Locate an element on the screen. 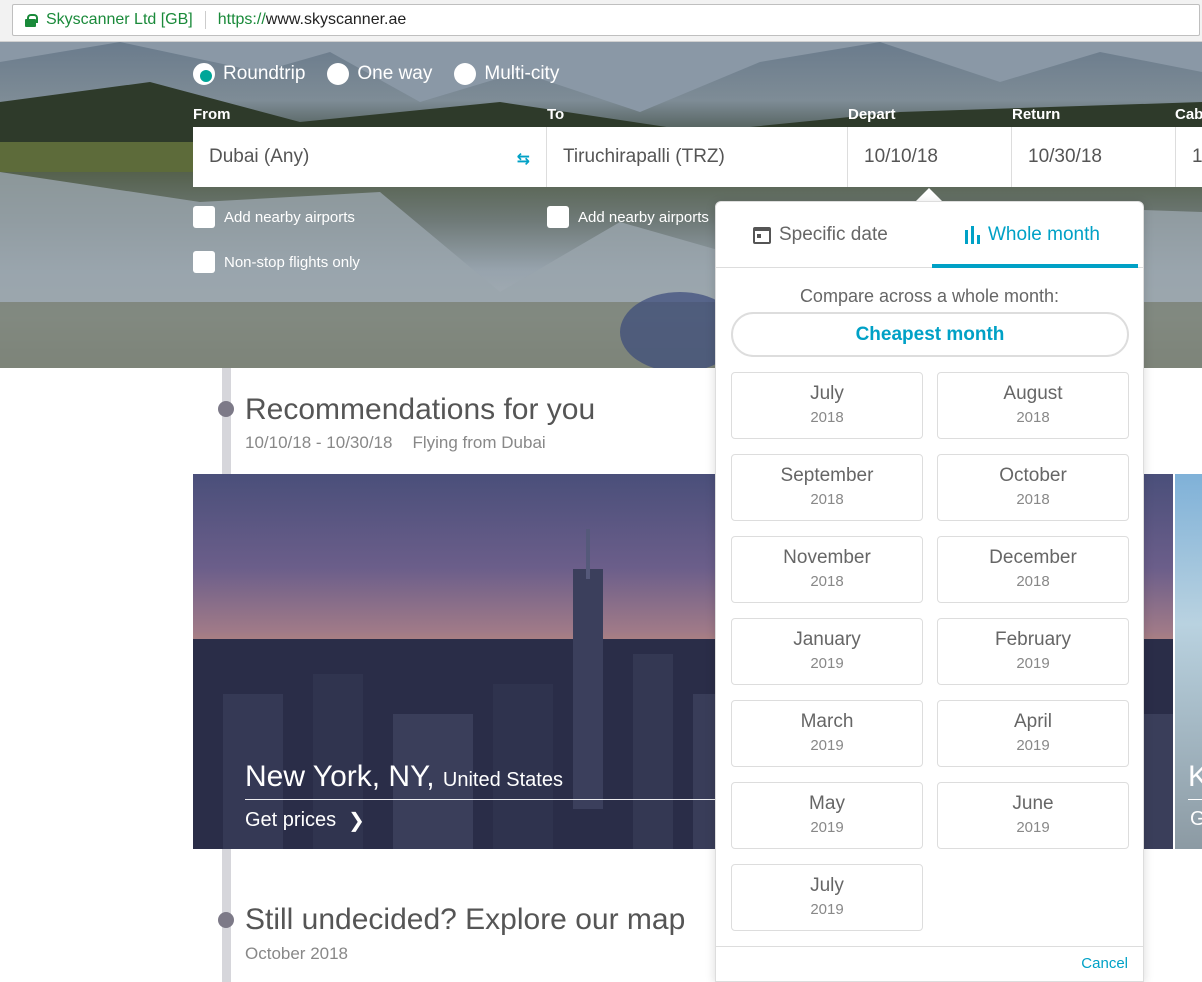 Image resolution: width=1202 pixels, height=982 pixels. trip-type-selector: Roundtrip One way Multi-city is located at coordinates (376, 74).